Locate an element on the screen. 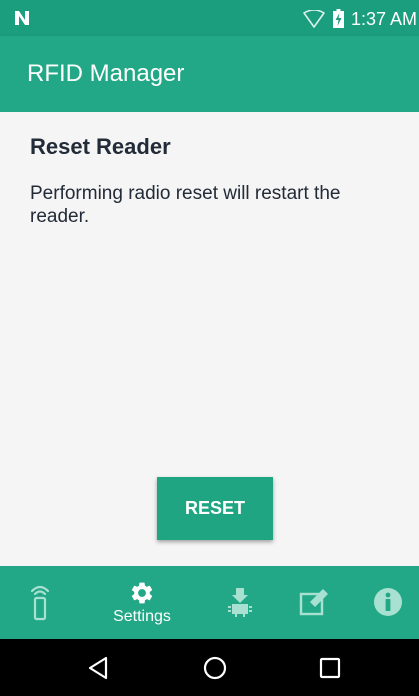 The image size is (419, 696). status-time: 1:37 AM is located at coordinates (384, 19).